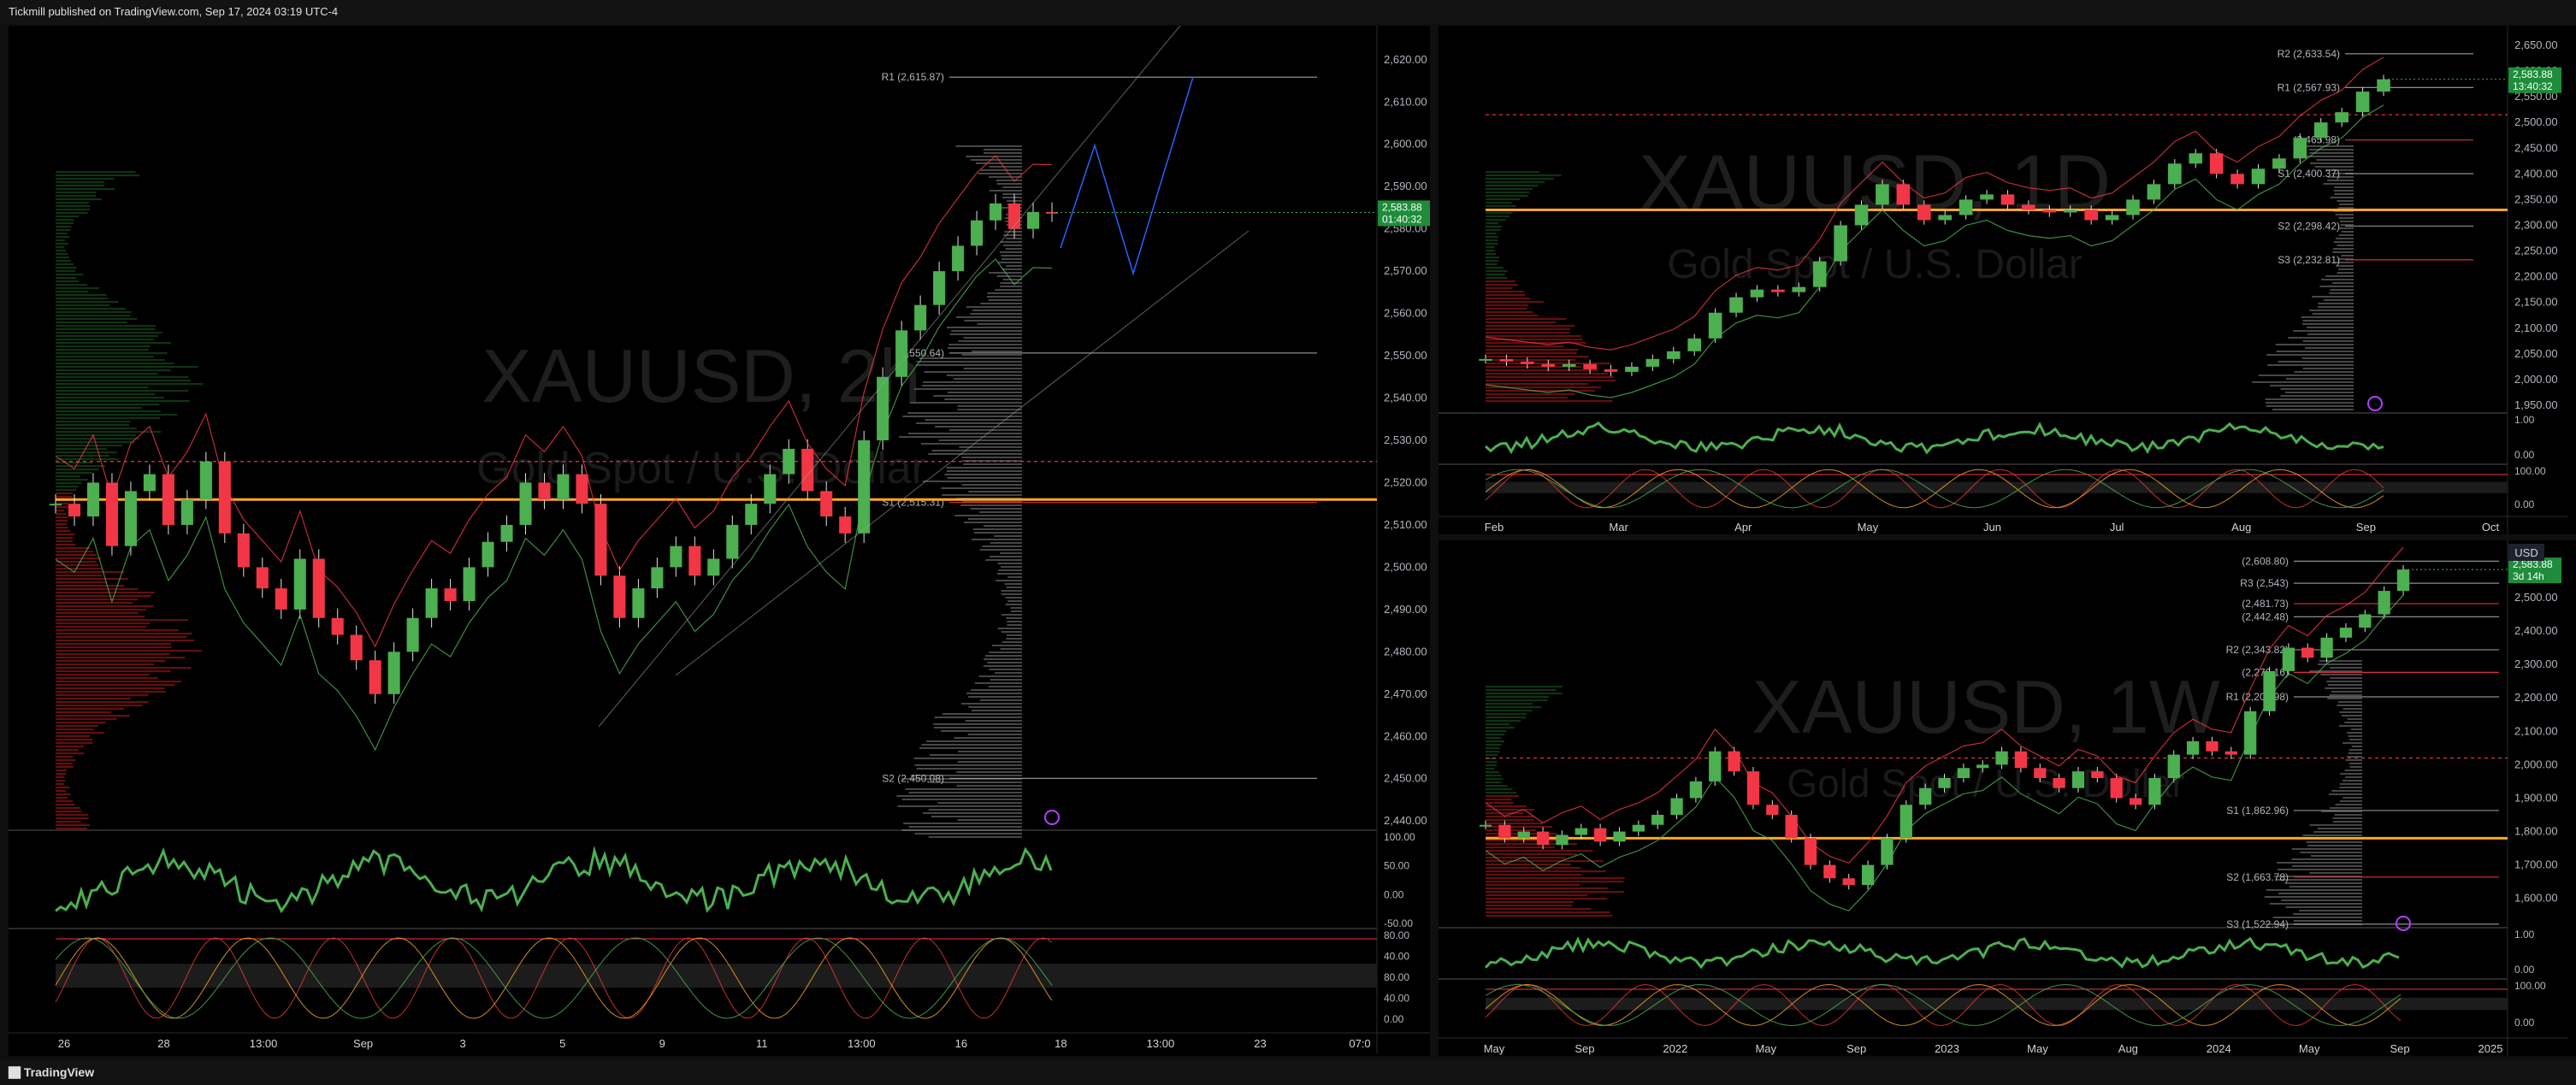 The image size is (2576, 1085). What do you see at coordinates (2530, 471) in the screenshot?
I see `subpanel2-tick-label: 100.00` at bounding box center [2530, 471].